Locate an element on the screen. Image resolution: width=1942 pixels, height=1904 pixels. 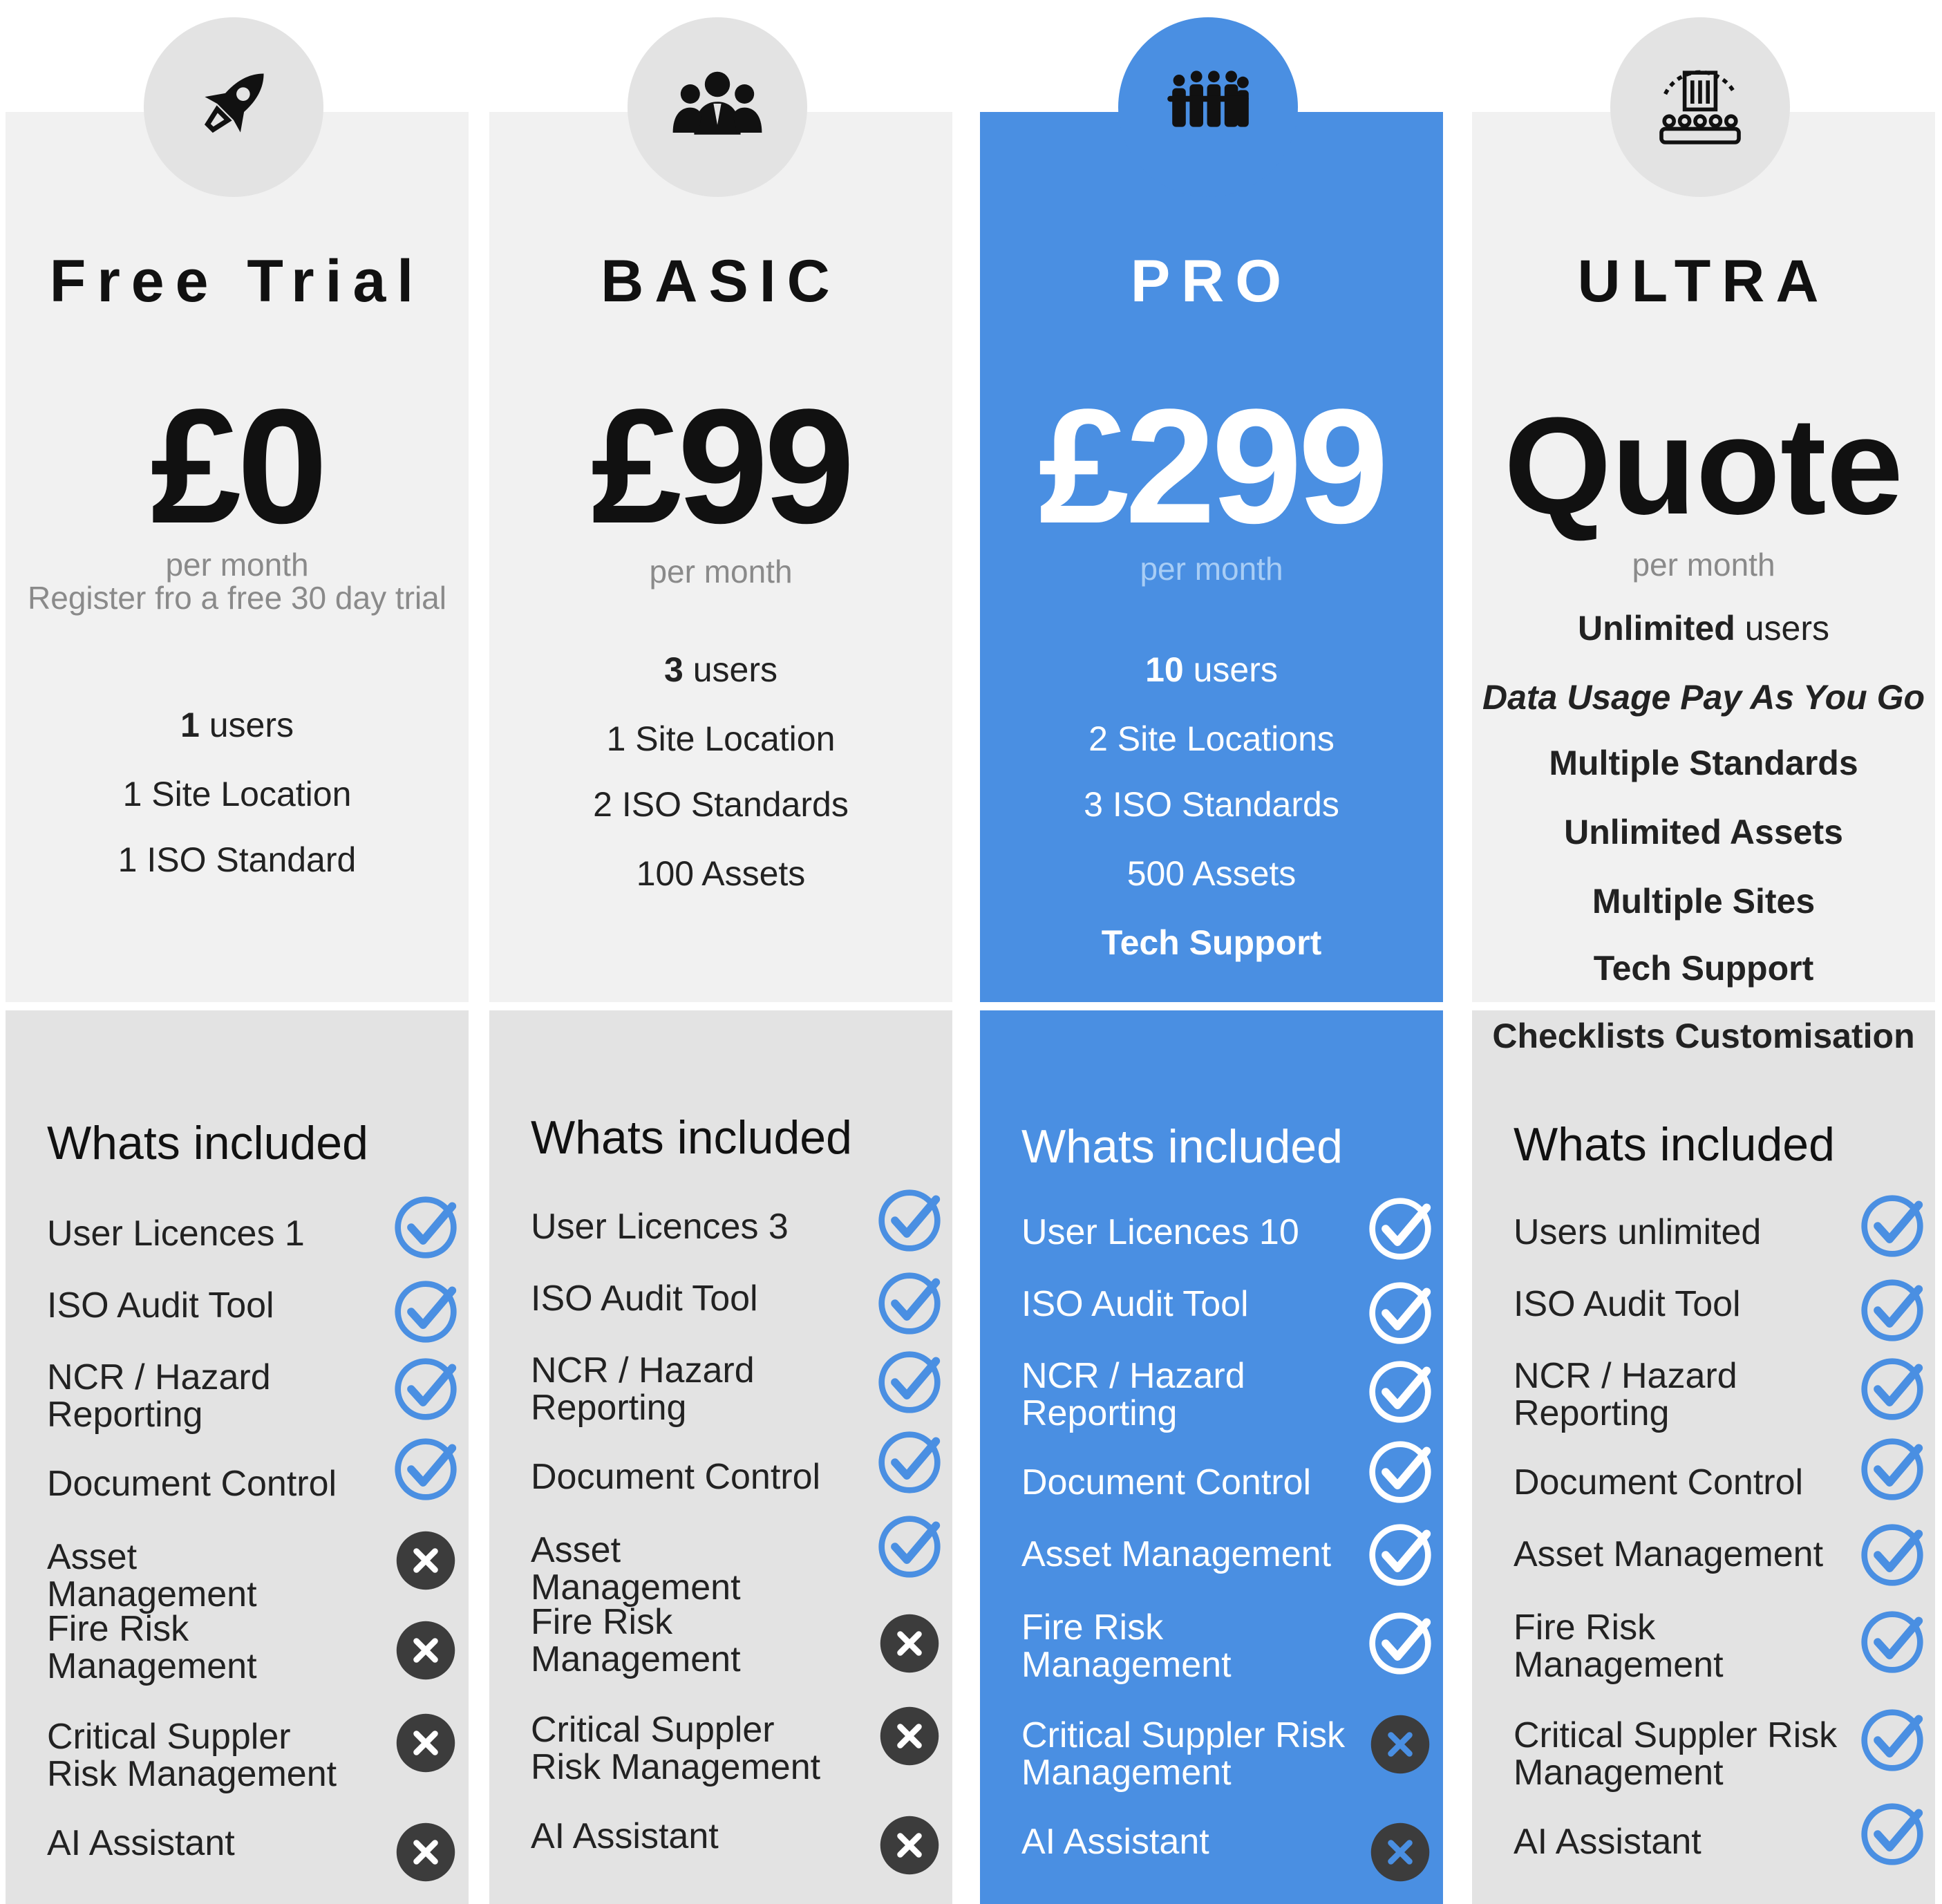
plan-price: £299 is located at coordinates (1213, 466).